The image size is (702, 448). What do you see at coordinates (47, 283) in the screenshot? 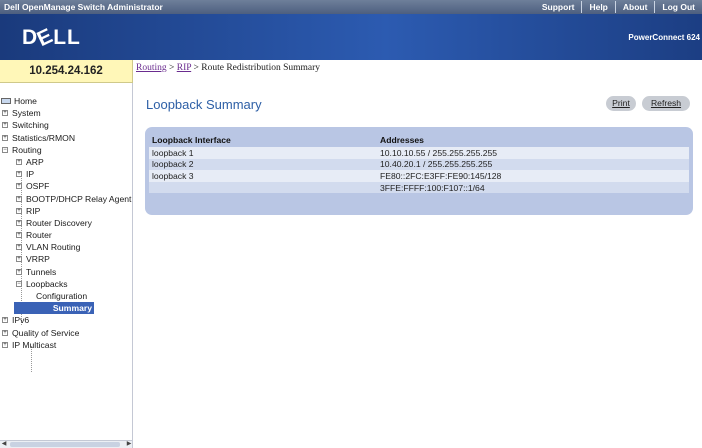
I see `nav-item-label: Loopbacks` at bounding box center [47, 283].